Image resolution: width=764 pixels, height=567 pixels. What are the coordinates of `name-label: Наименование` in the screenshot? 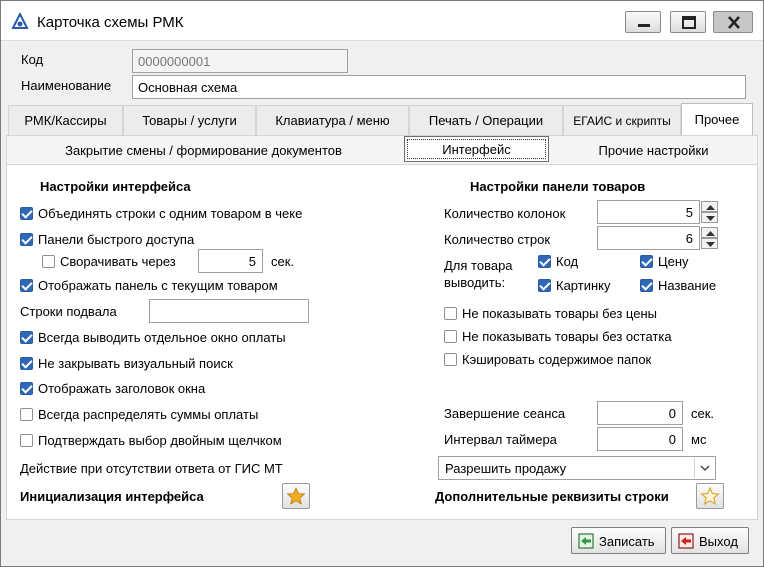 It's located at (66, 85).